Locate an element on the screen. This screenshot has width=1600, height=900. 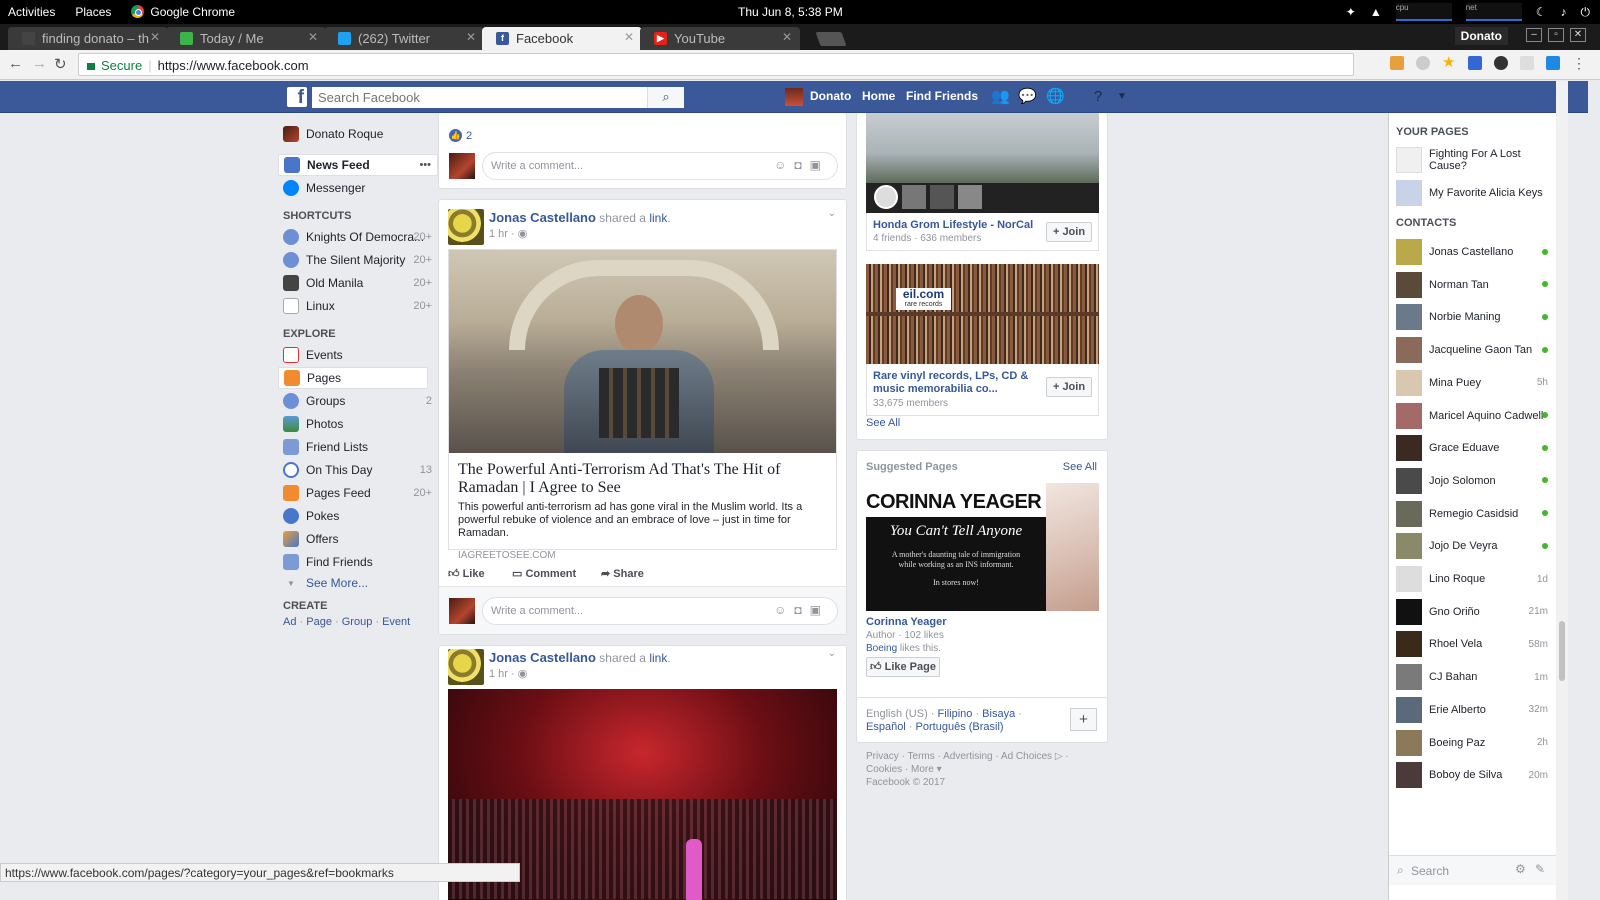
forward-icon: → is located at coordinates (39, 63).